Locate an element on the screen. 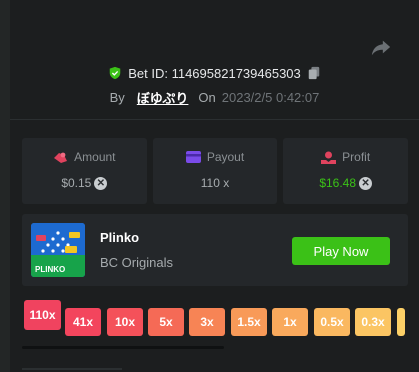  multiplier-badge: 1.5x is located at coordinates (249, 322).